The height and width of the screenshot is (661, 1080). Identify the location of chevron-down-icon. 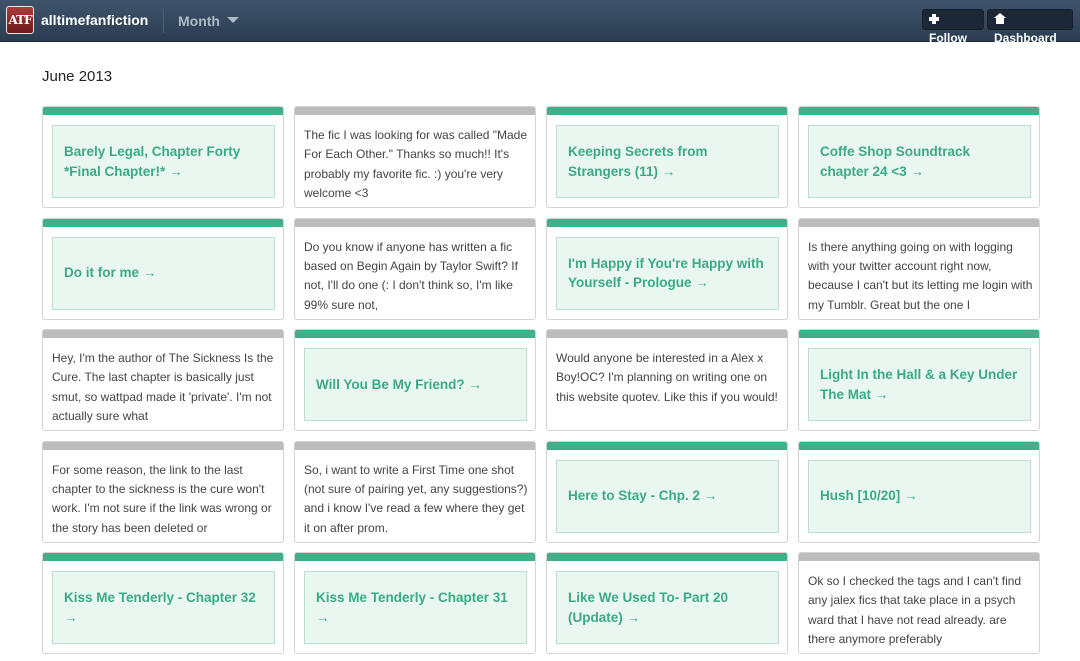
(233, 20).